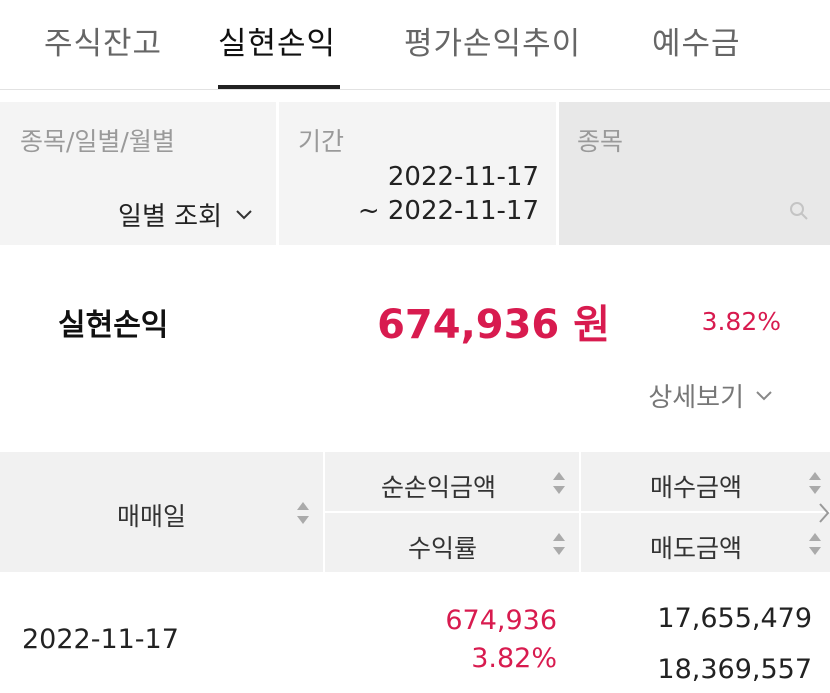 The image size is (830, 693). I want to click on row-sell-amount: 18,369,557, so click(734, 669).